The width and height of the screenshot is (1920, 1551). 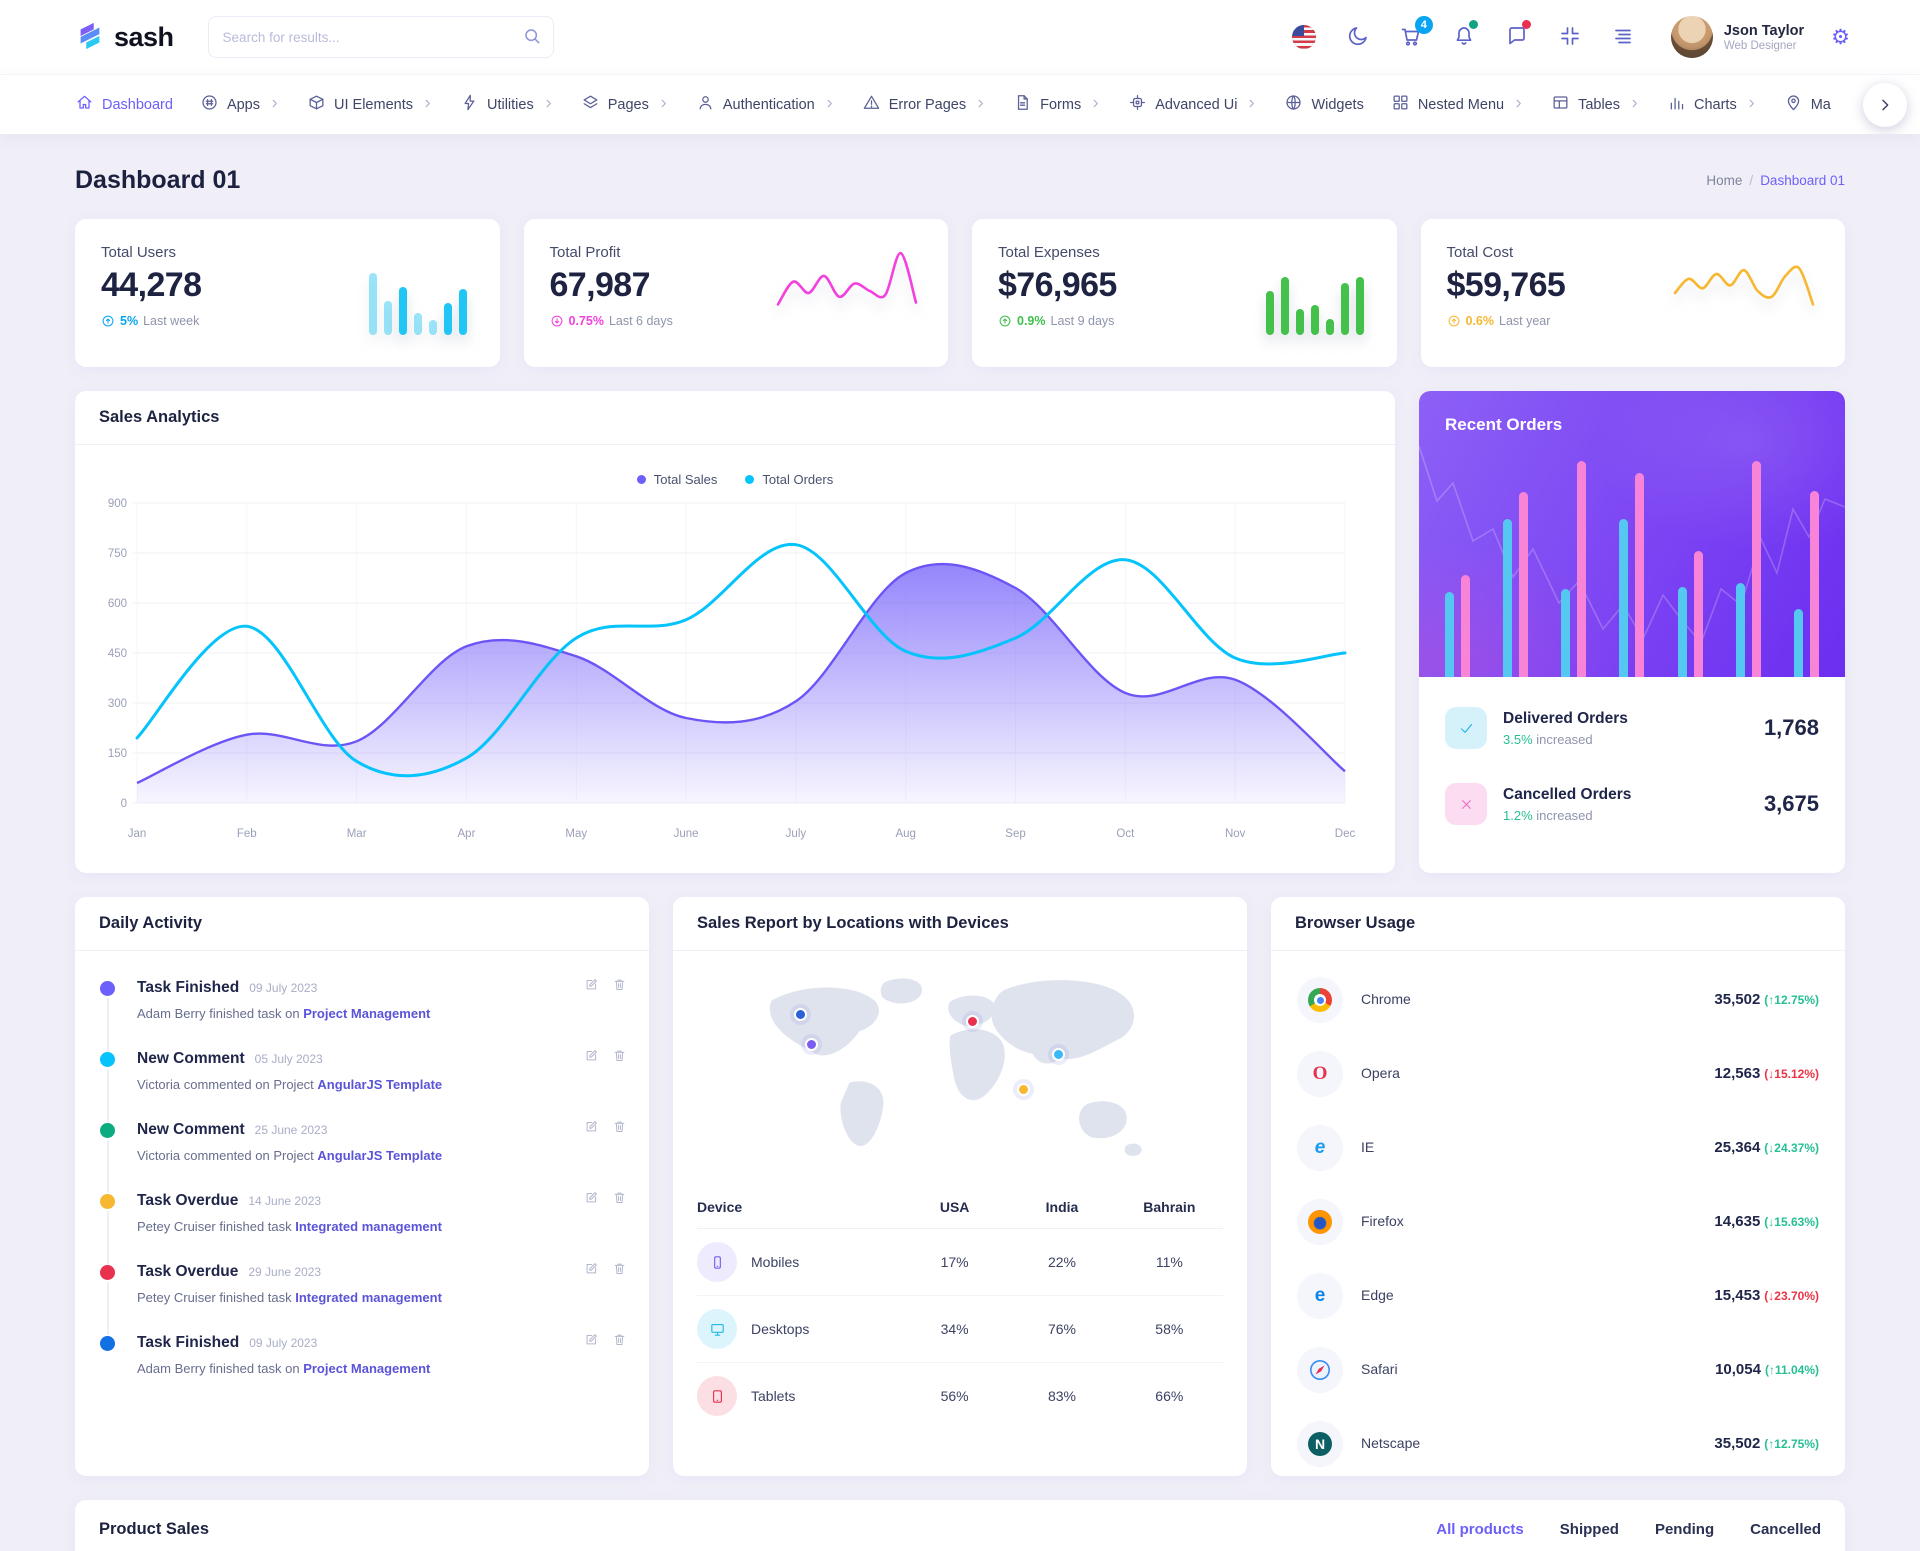 I want to click on dark-mode-button, so click(x=1358, y=37).